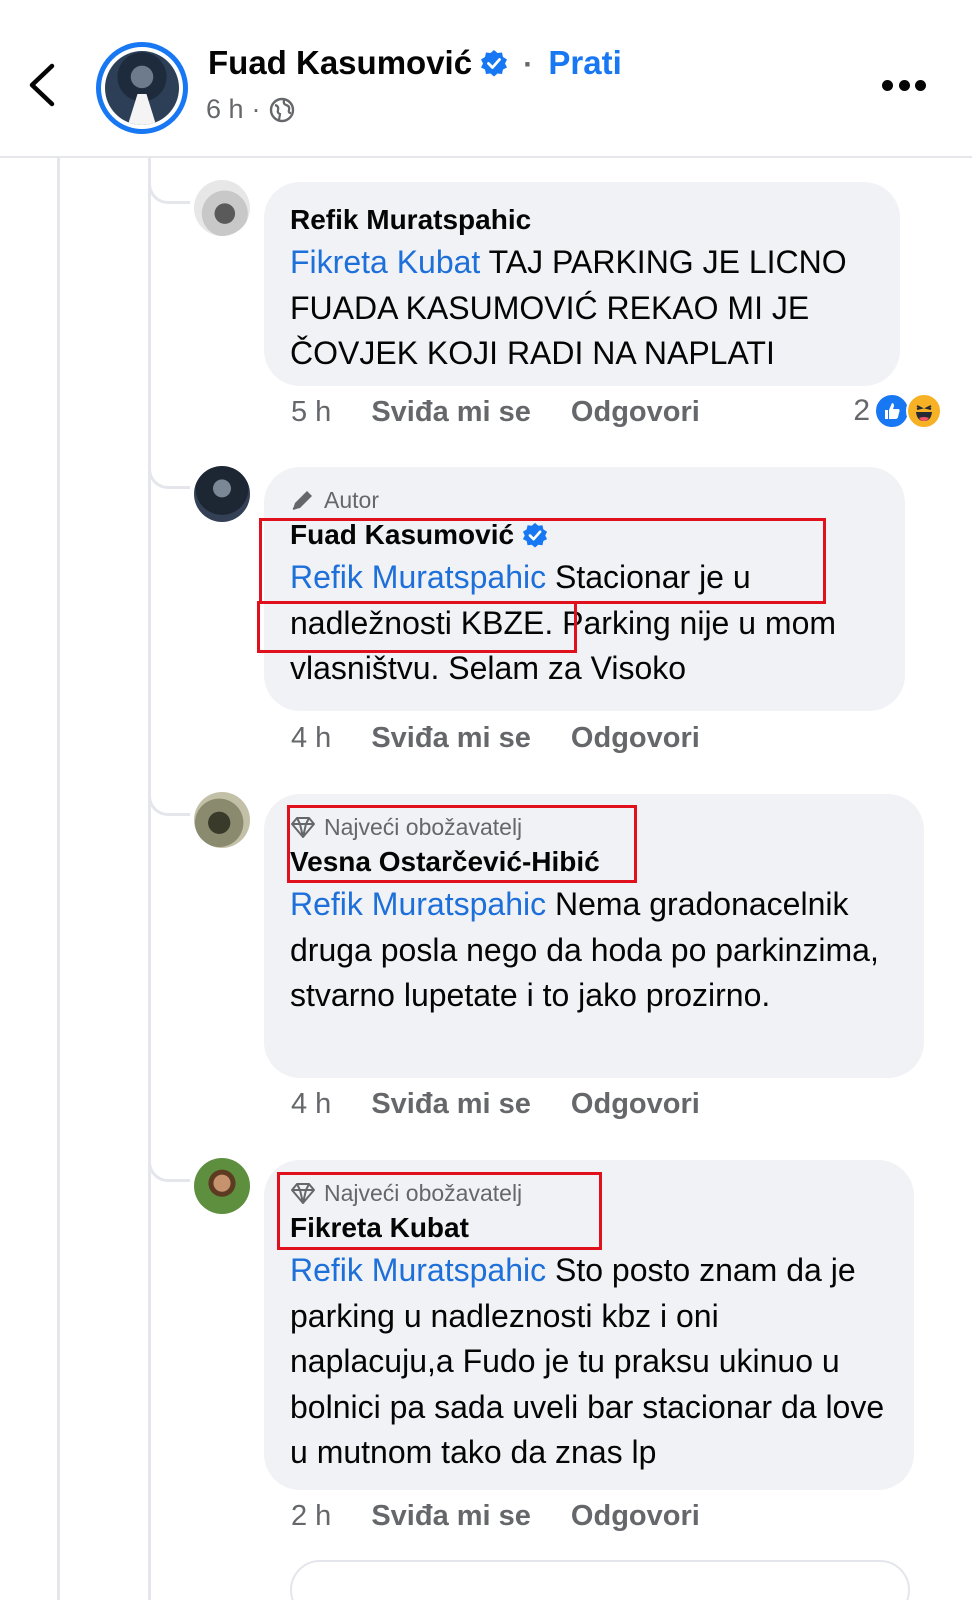  I want to click on post-time: 6 h, so click(225, 109).